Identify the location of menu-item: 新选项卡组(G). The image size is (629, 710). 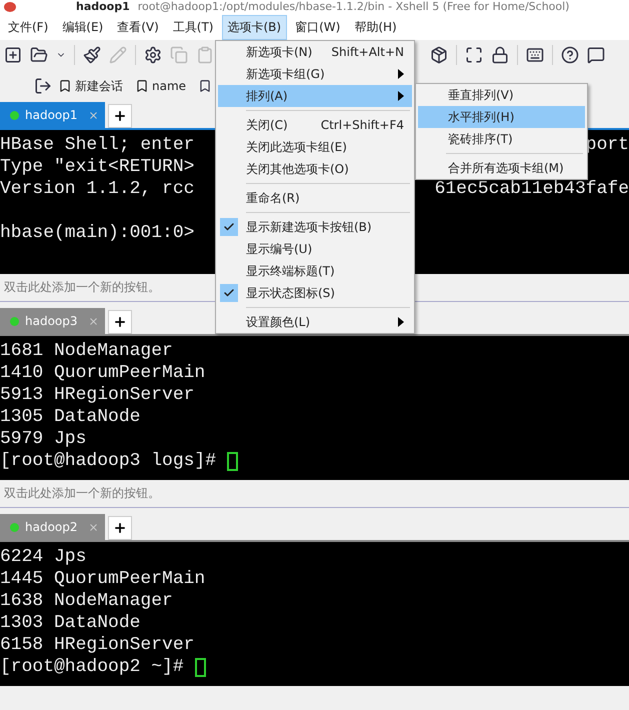
(315, 74).